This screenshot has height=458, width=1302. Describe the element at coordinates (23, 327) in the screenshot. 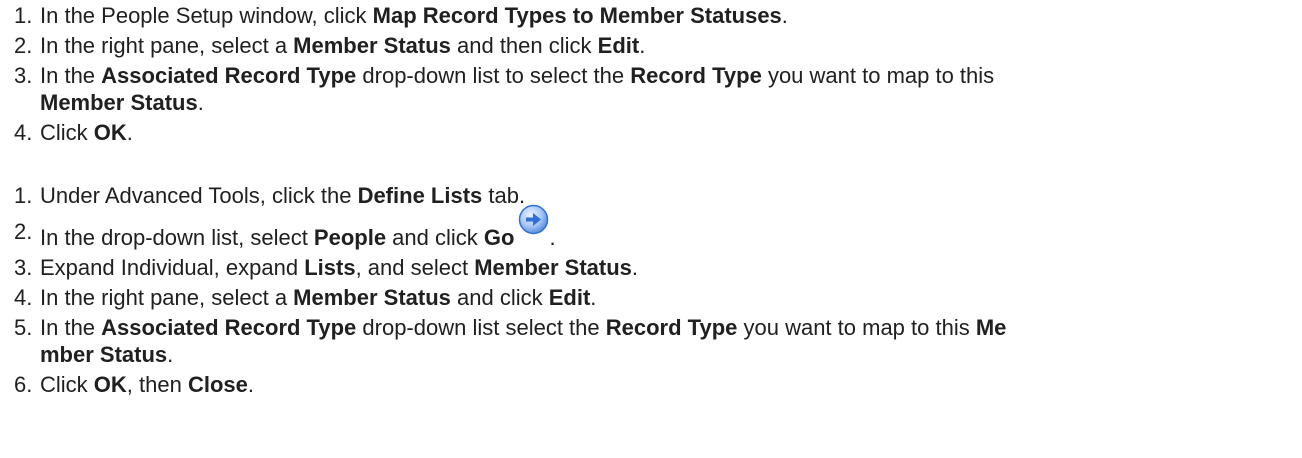

I see `step-number: 5.` at that location.